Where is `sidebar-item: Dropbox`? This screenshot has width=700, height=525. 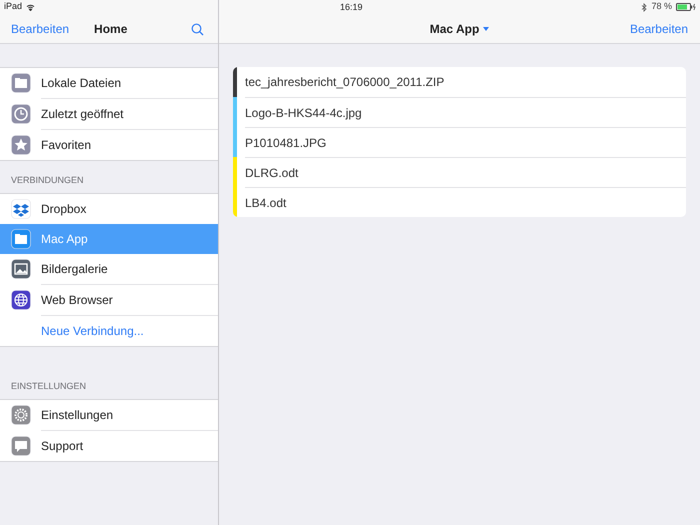 sidebar-item: Dropbox is located at coordinates (109, 209).